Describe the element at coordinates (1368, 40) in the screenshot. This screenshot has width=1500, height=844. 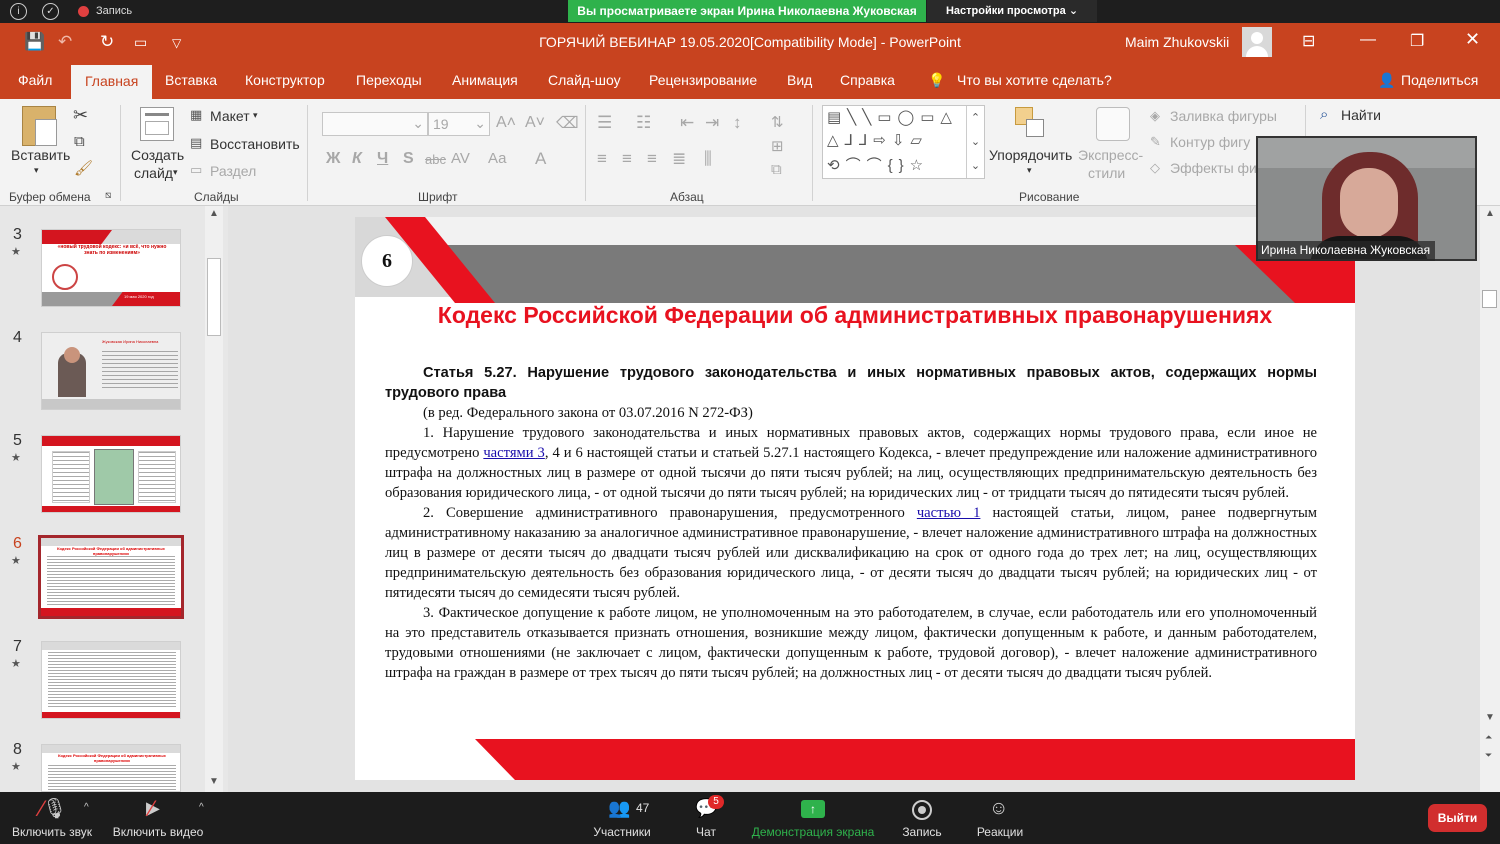
I see `minimize-icon: —` at that location.